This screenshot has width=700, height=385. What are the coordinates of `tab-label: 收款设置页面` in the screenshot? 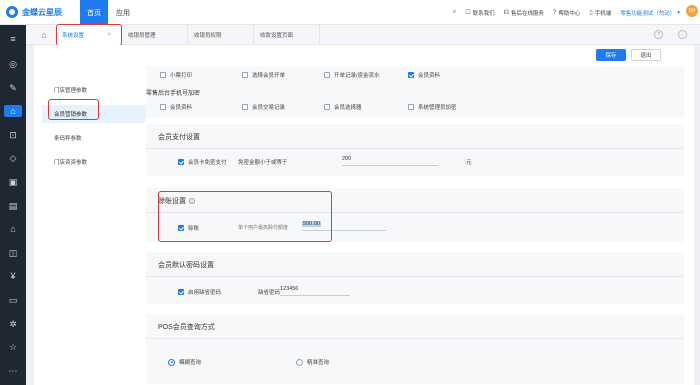 It's located at (277, 36).